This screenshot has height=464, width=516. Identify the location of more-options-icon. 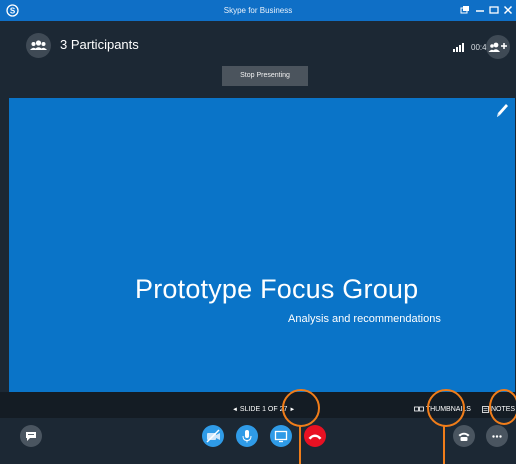
(497, 436).